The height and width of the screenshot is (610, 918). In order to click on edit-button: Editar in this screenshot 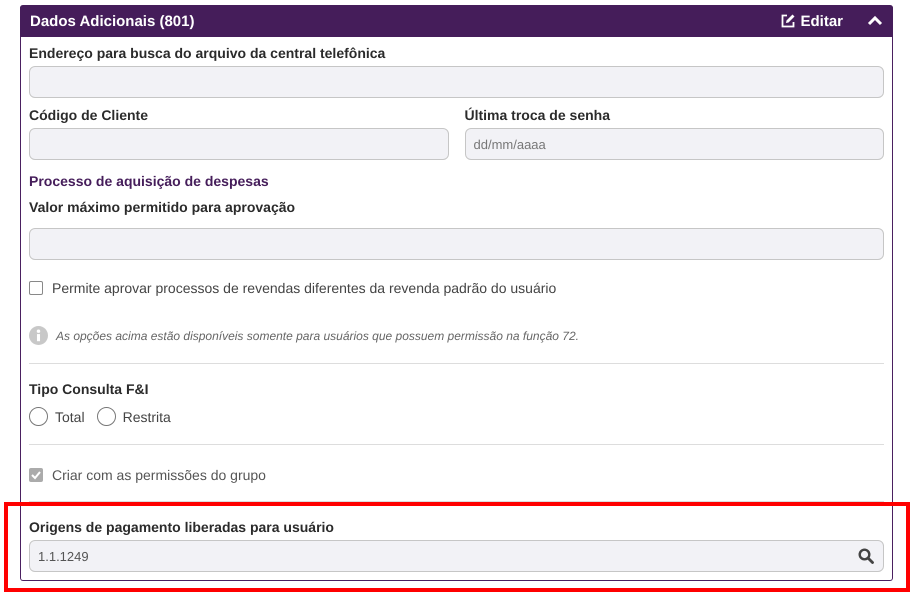, I will do `click(811, 21)`.